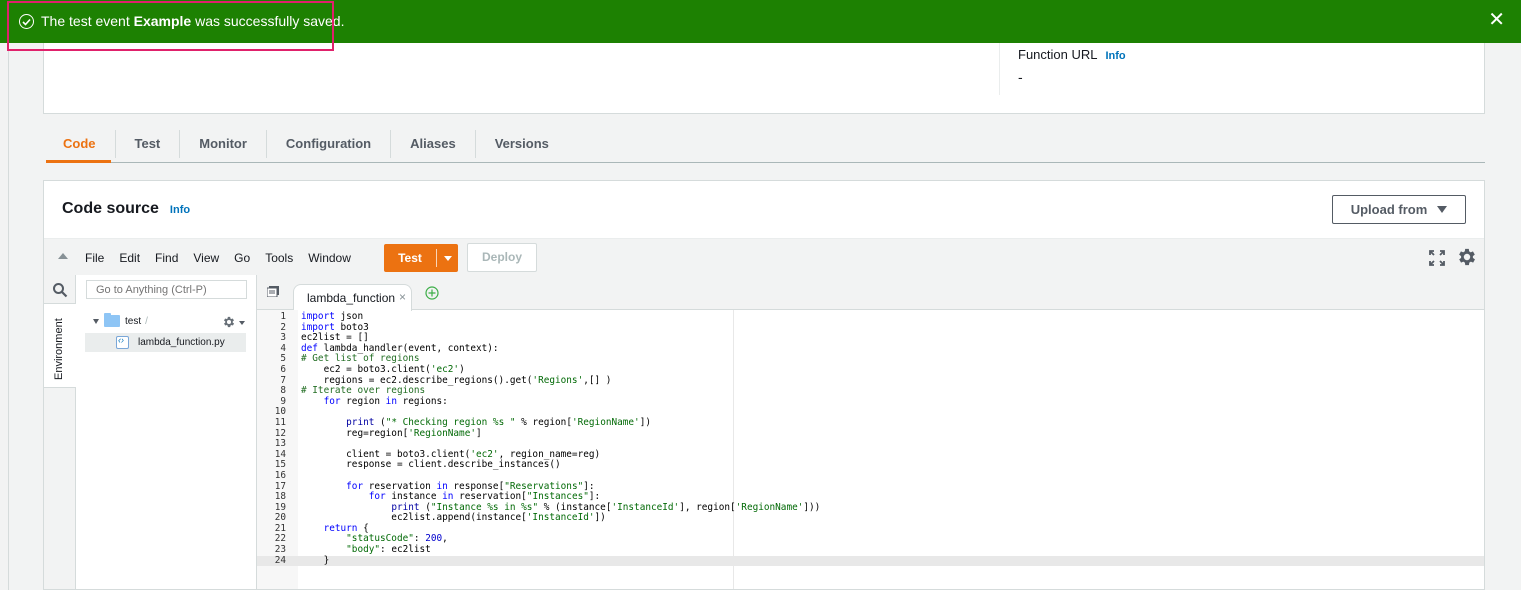 The width and height of the screenshot is (1521, 590). What do you see at coordinates (1437, 258) in the screenshot?
I see `fullscreen-icon` at bounding box center [1437, 258].